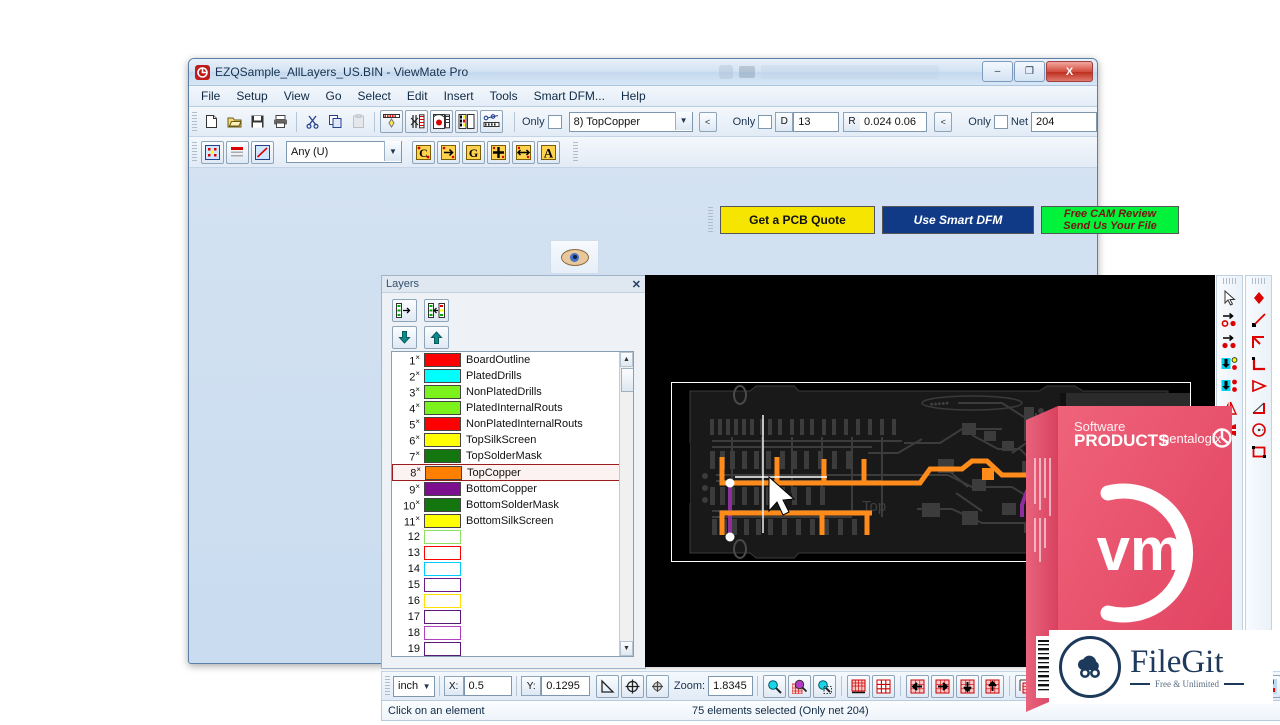 This screenshot has height=725, width=1280. I want to click on menu-item-setup: Setup, so click(251, 96).